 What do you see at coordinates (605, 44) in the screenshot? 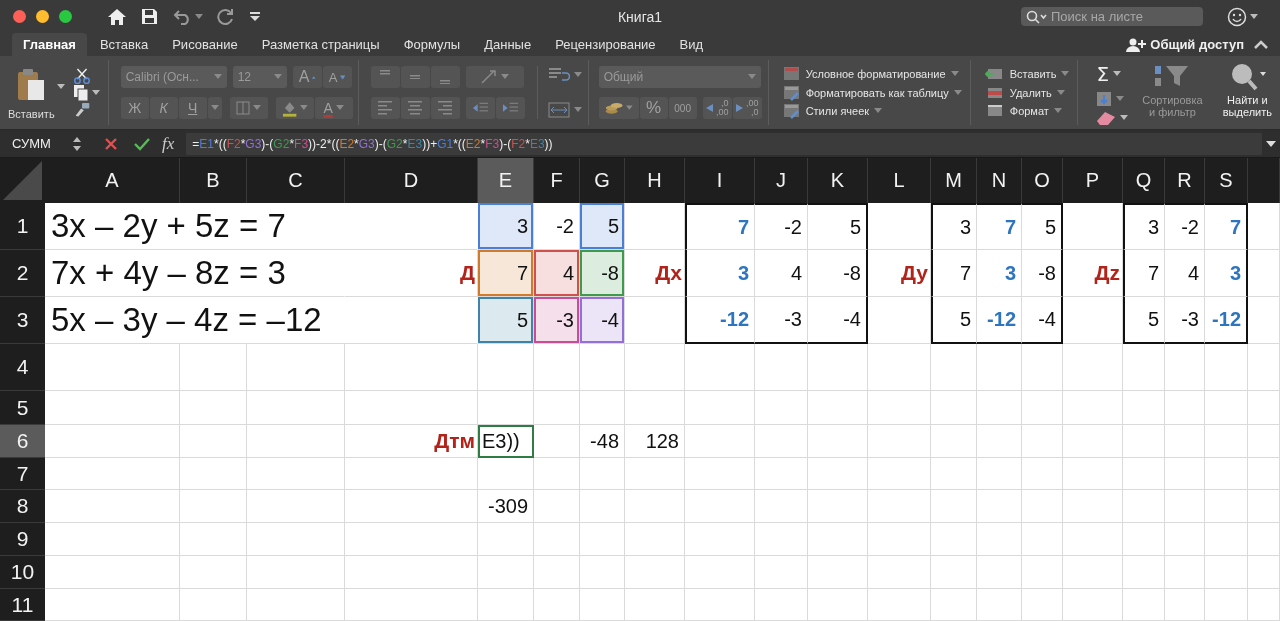
I see `ribbon-tab: Рецензирование` at bounding box center [605, 44].